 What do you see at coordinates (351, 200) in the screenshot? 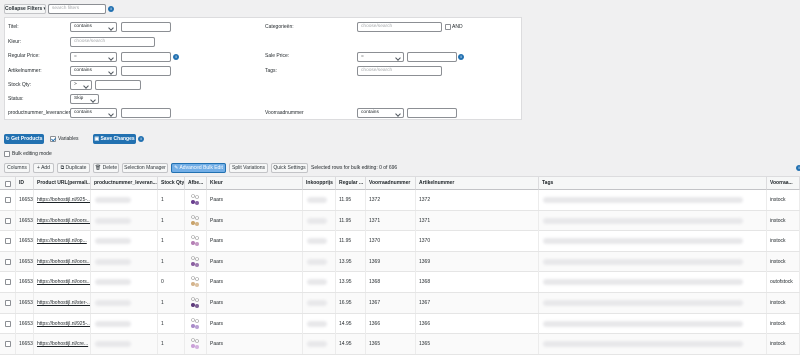
I see `cell-price: 11.95` at bounding box center [351, 200].